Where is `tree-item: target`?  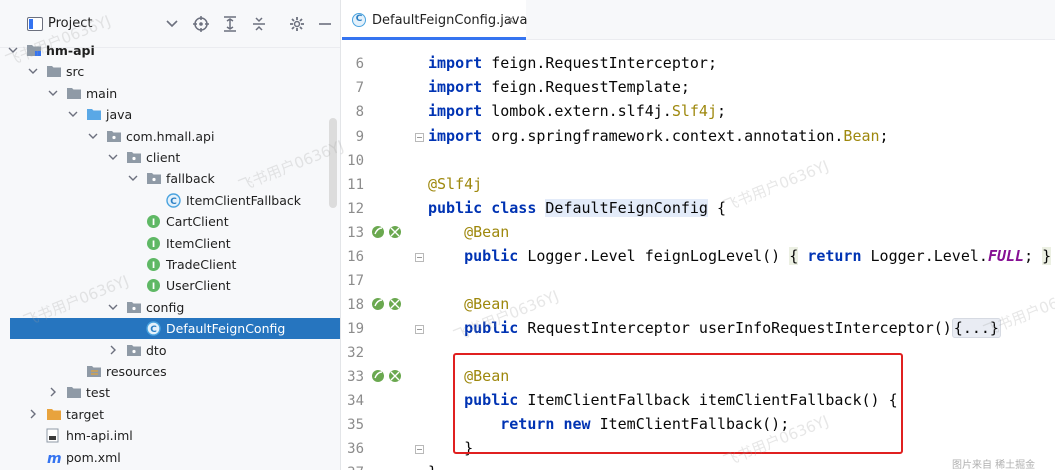
tree-item: target is located at coordinates (175, 414).